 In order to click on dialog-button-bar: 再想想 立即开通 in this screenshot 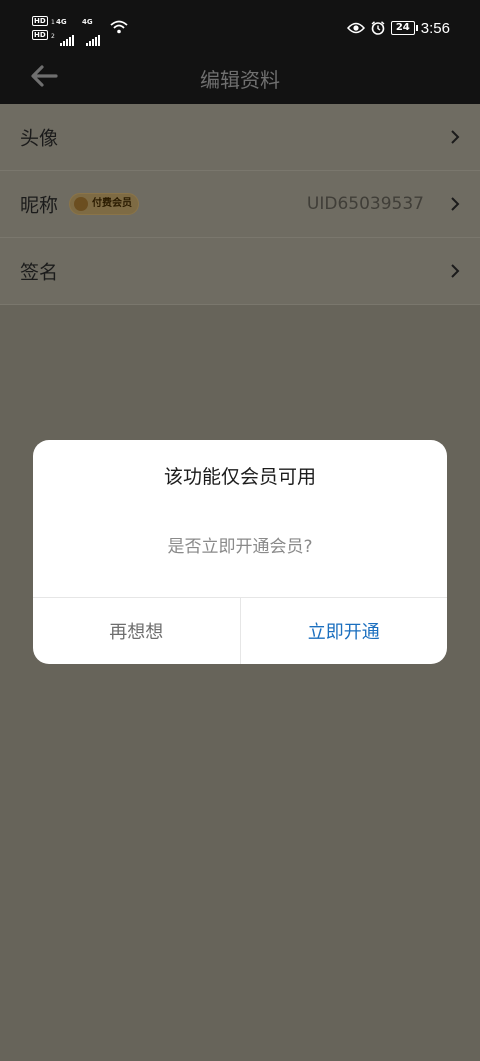, I will do `click(240, 630)`.